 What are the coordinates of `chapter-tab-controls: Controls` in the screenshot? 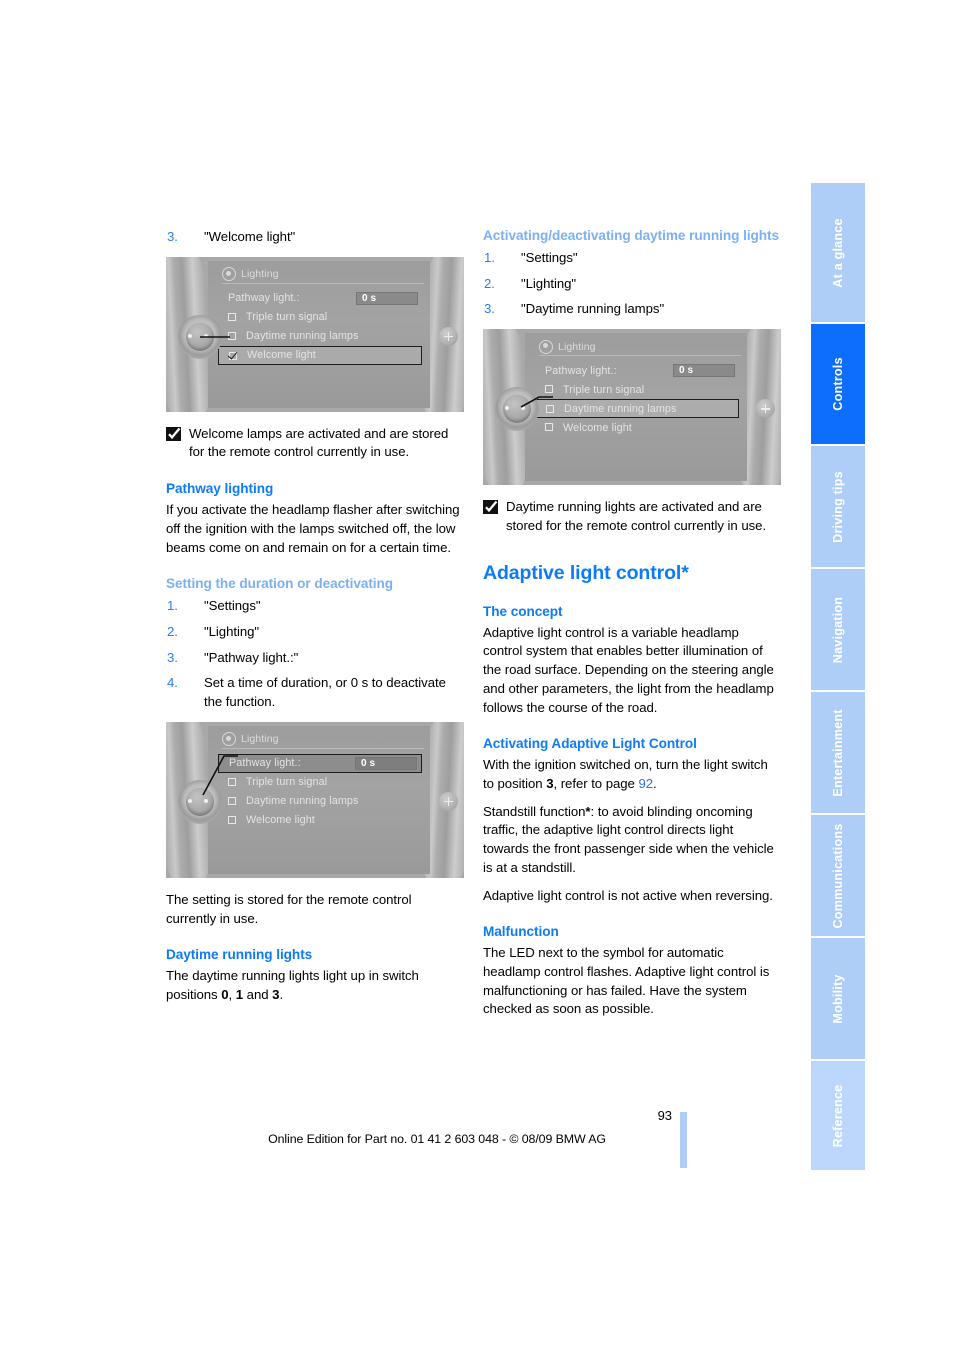 It's located at (838, 385).